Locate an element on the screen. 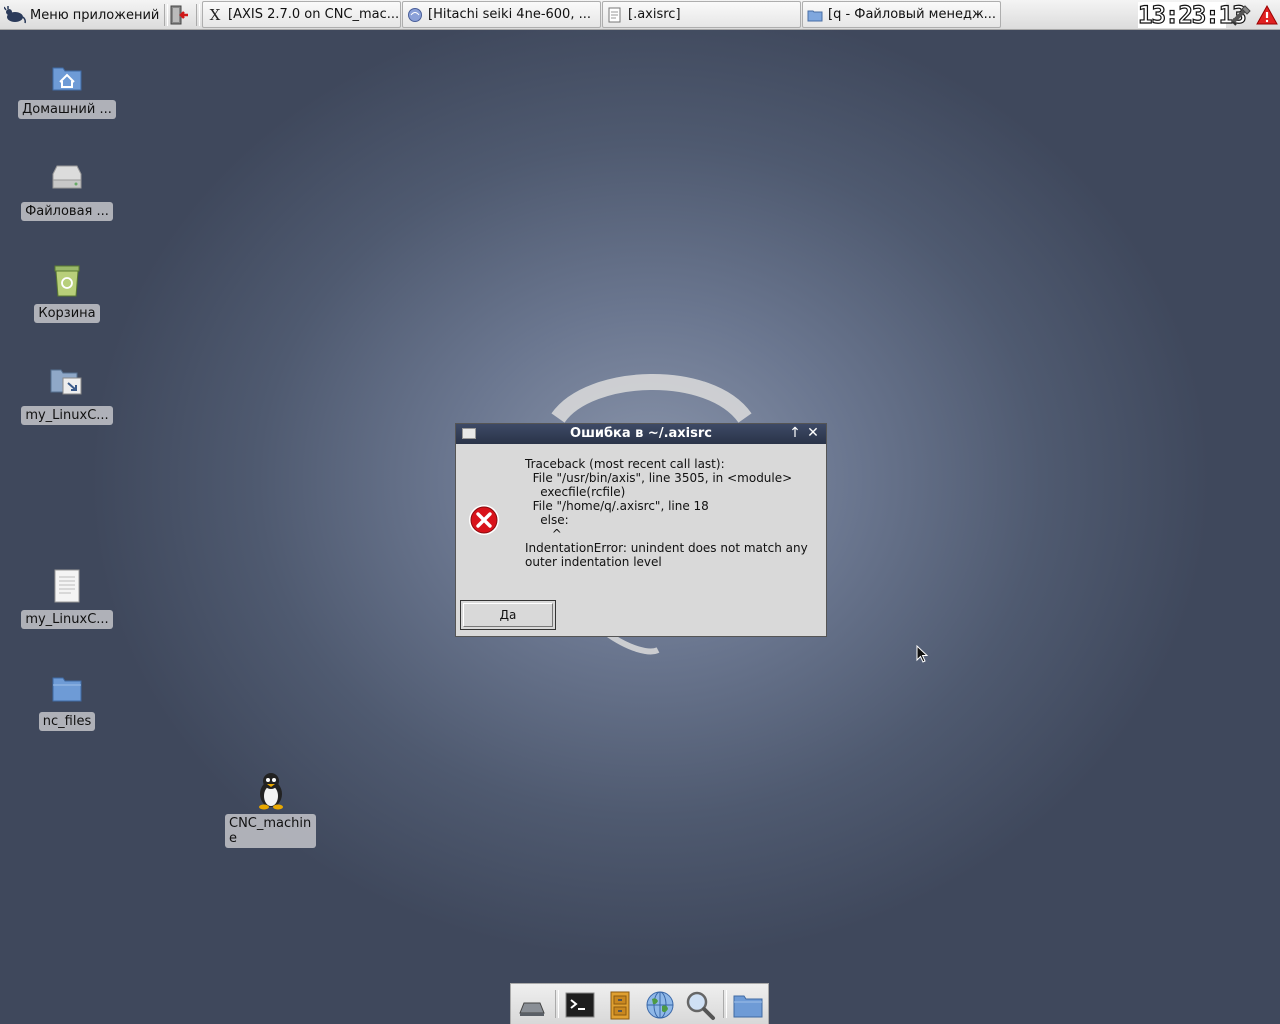 This screenshot has height=1024, width=1280. drive-icon is located at coordinates (67, 177).